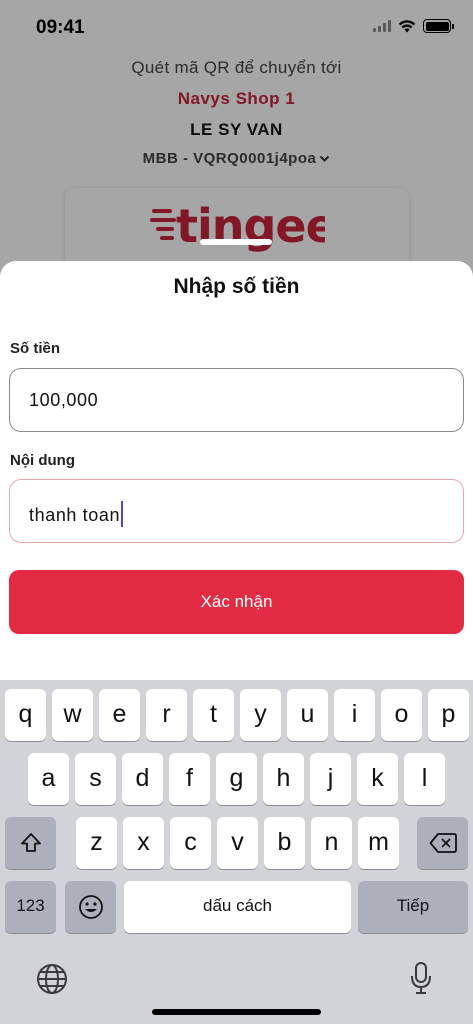  Describe the element at coordinates (213, 715) in the screenshot. I see `key-t: t` at that location.